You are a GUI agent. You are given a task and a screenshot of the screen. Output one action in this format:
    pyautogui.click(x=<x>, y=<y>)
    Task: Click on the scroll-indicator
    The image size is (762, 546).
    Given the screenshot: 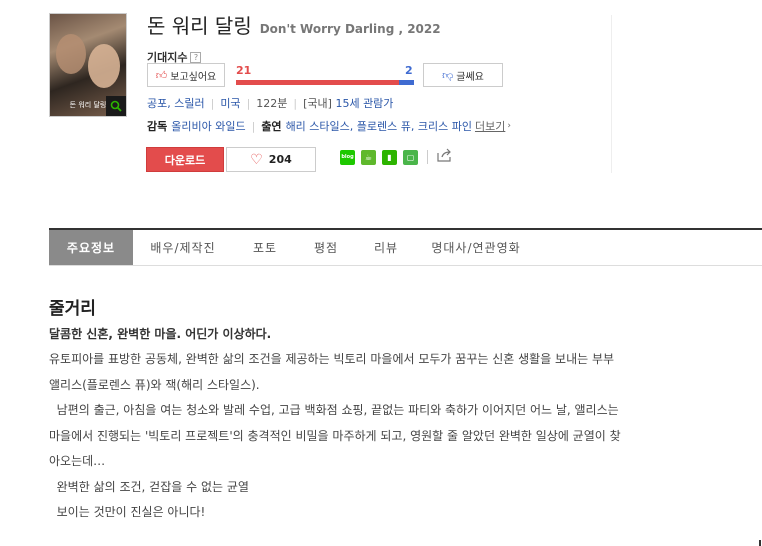 What is the action you would take?
    pyautogui.click(x=760, y=543)
    